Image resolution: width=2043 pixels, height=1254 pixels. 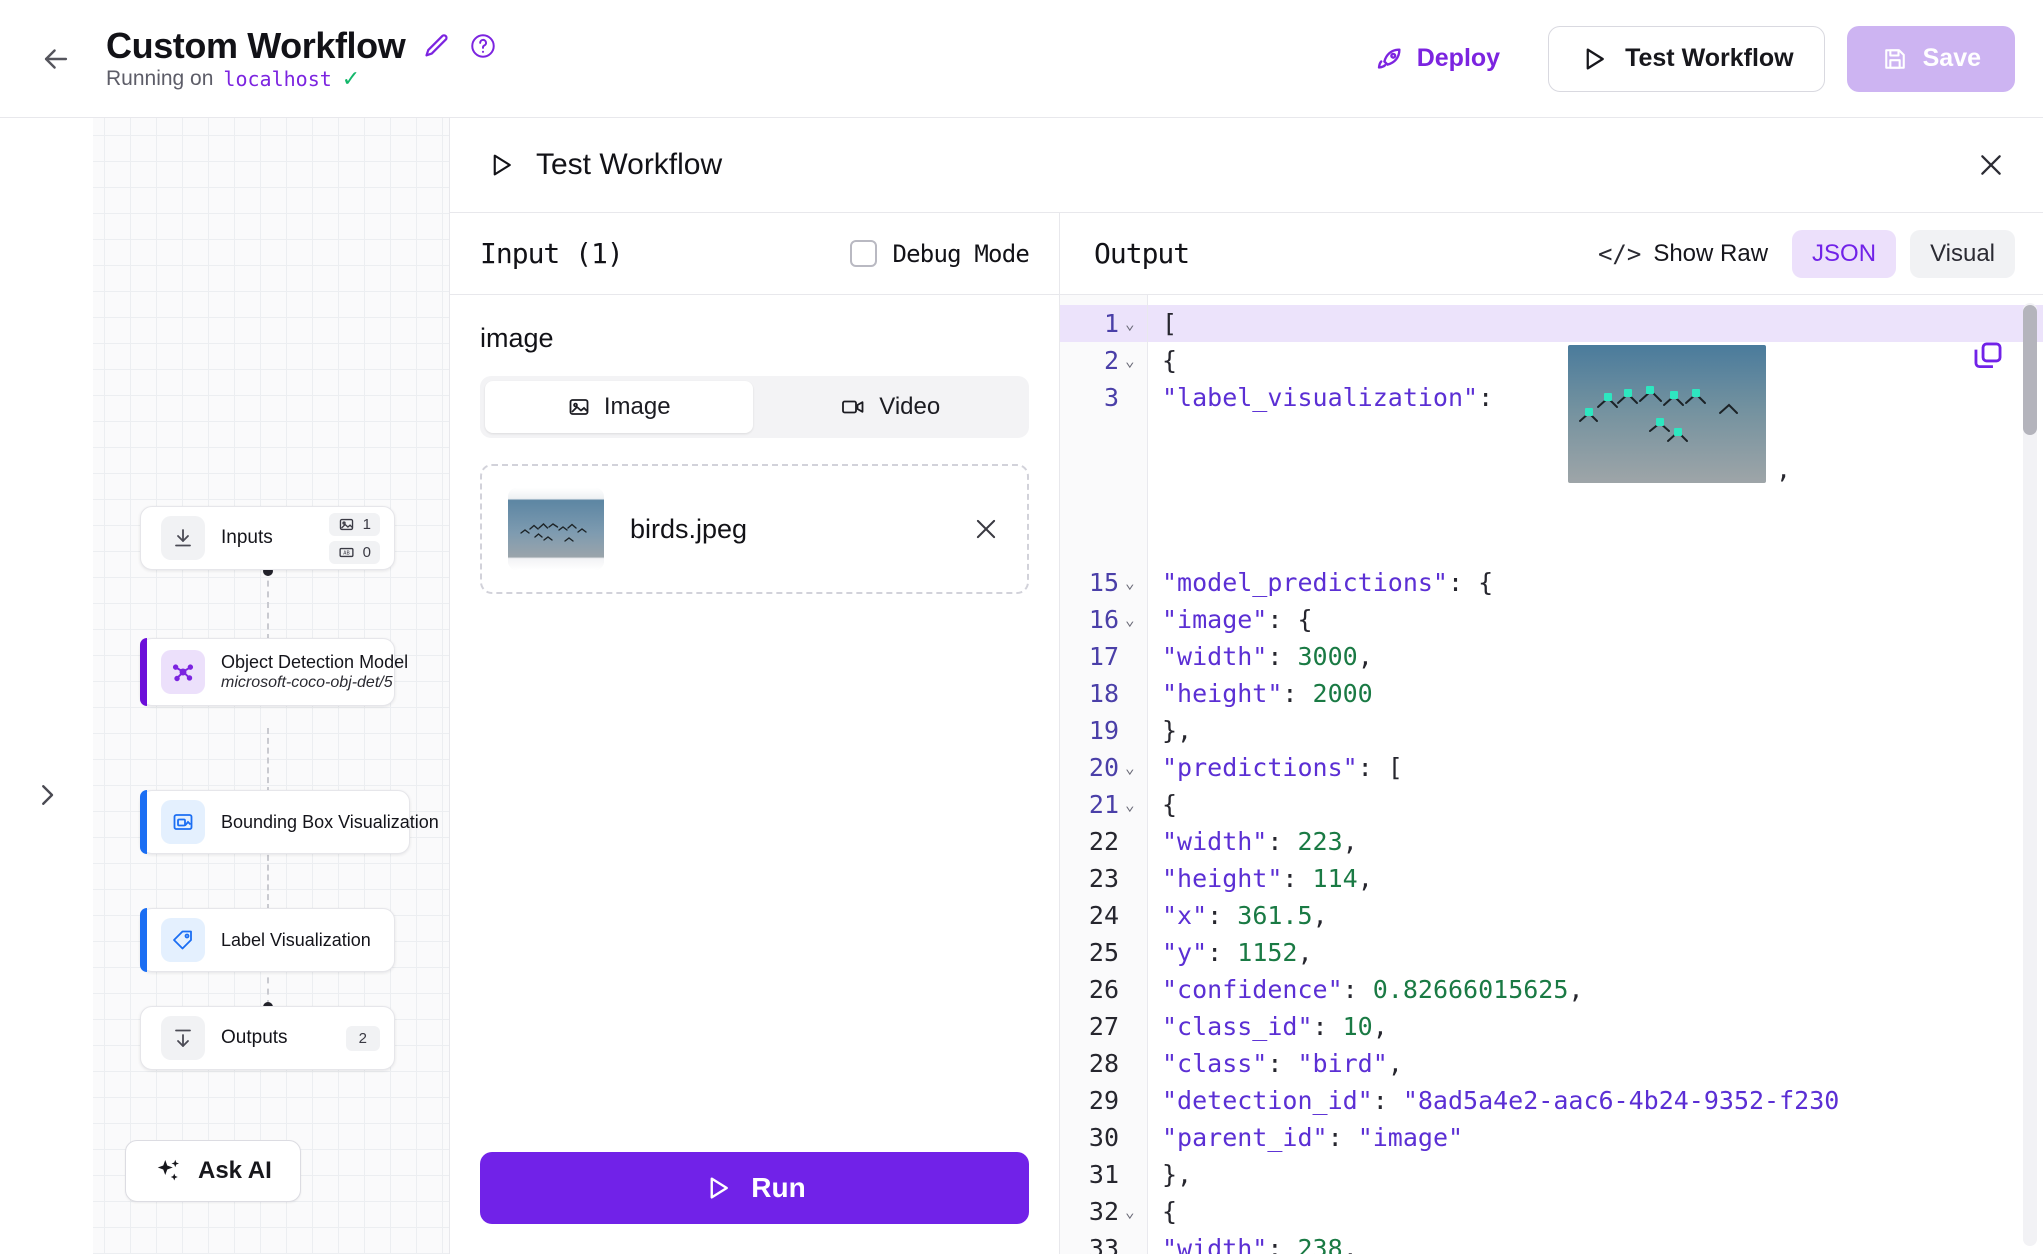 I want to click on code-token: 10, so click(x=1357, y=1026).